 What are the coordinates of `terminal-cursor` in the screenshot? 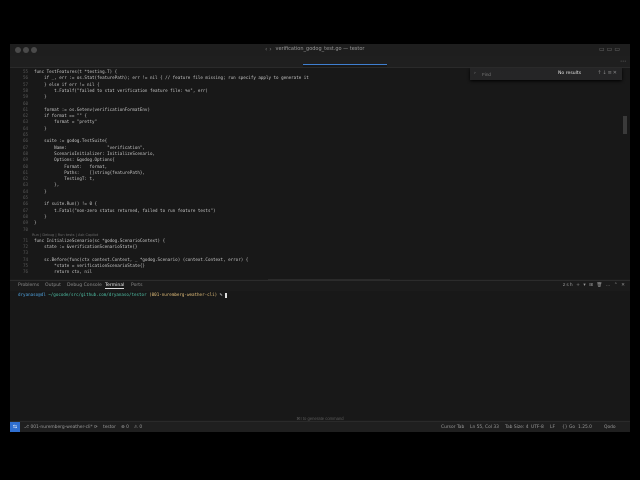 It's located at (226, 295).